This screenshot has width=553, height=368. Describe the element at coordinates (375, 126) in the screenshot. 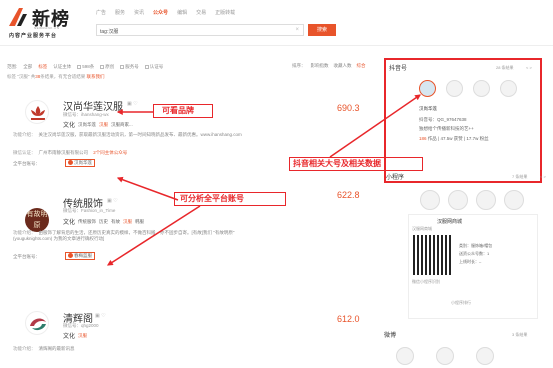

I see `arrow-douyin` at that location.